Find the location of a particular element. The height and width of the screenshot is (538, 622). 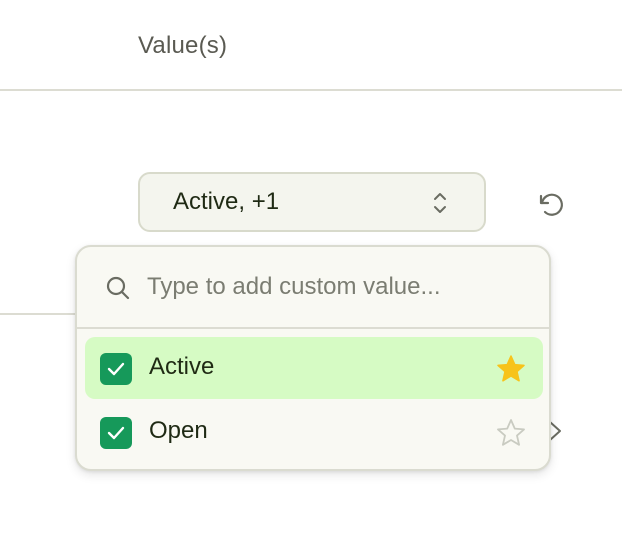

option-label: Open is located at coordinates (178, 430).